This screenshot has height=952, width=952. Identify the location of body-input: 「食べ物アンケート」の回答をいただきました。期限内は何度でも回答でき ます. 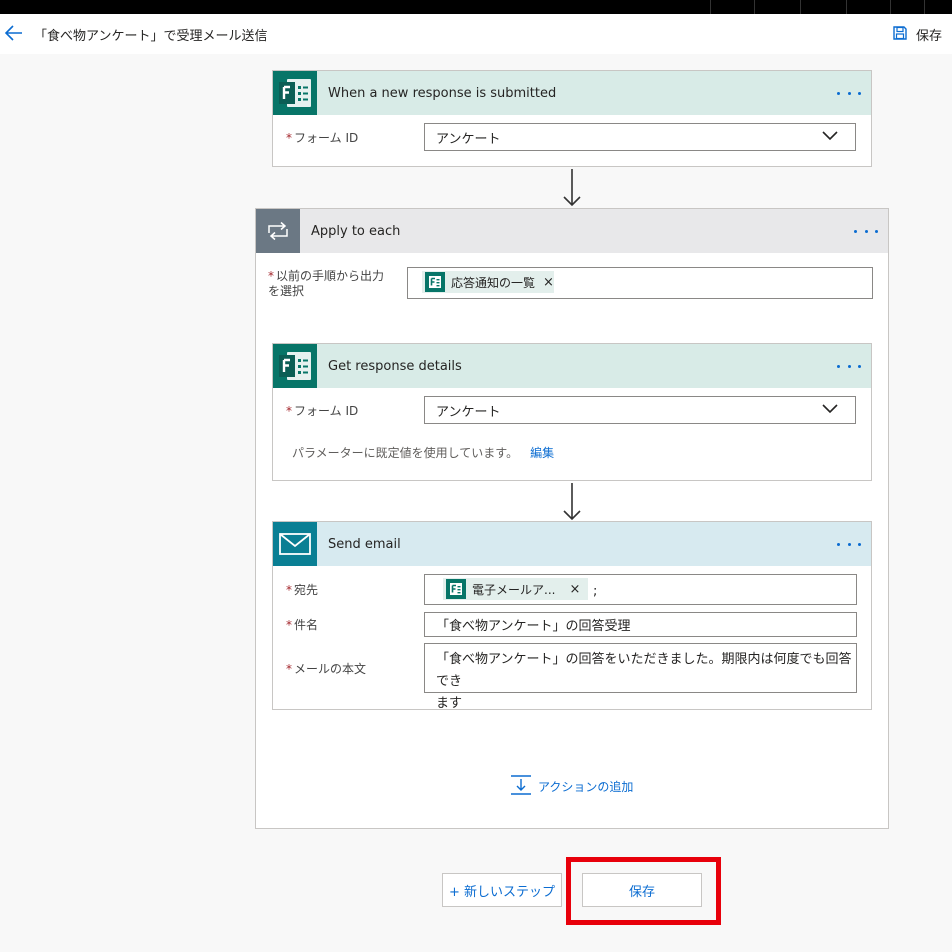
(640, 677).